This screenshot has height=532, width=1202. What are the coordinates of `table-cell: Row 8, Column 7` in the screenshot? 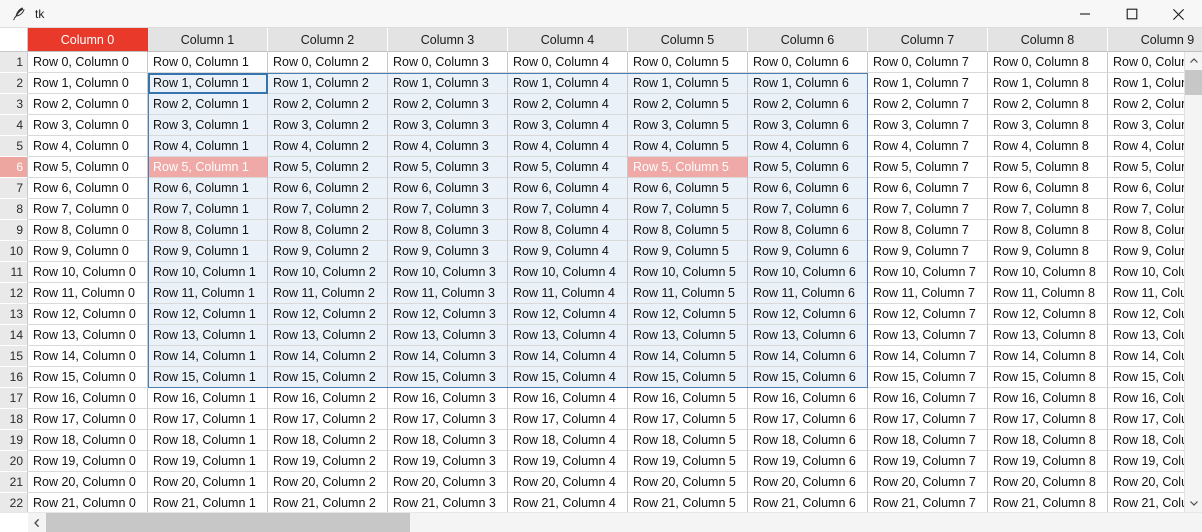 It's located at (928, 230).